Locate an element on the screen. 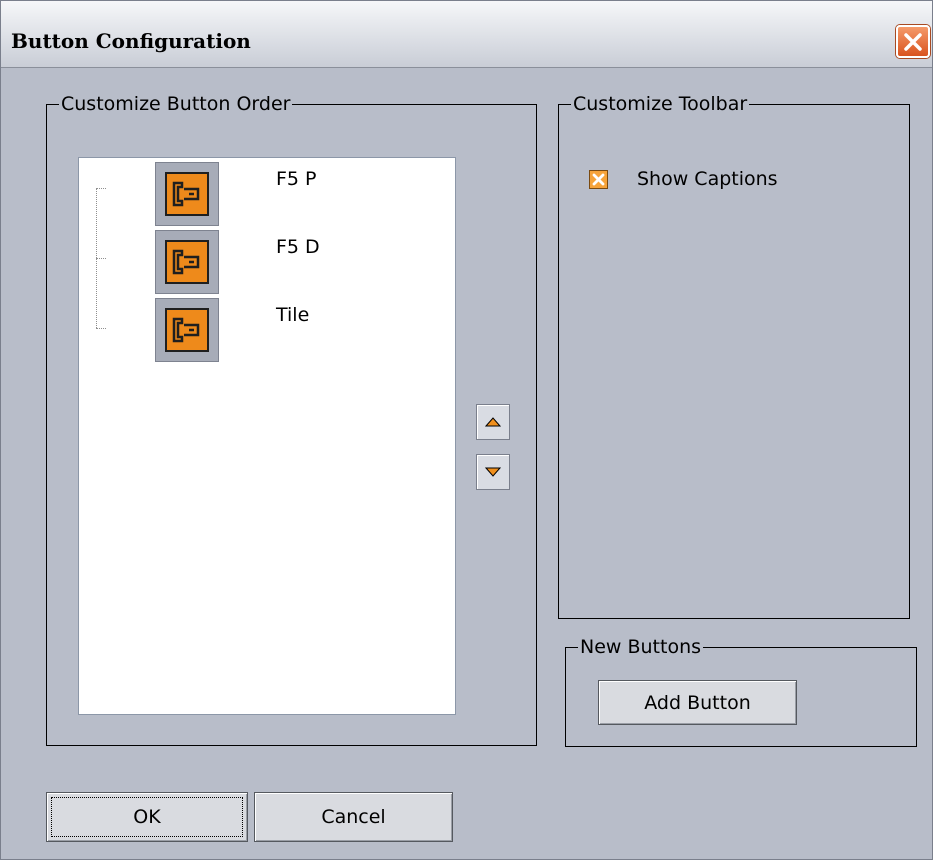  ok-button: OK is located at coordinates (147, 817).